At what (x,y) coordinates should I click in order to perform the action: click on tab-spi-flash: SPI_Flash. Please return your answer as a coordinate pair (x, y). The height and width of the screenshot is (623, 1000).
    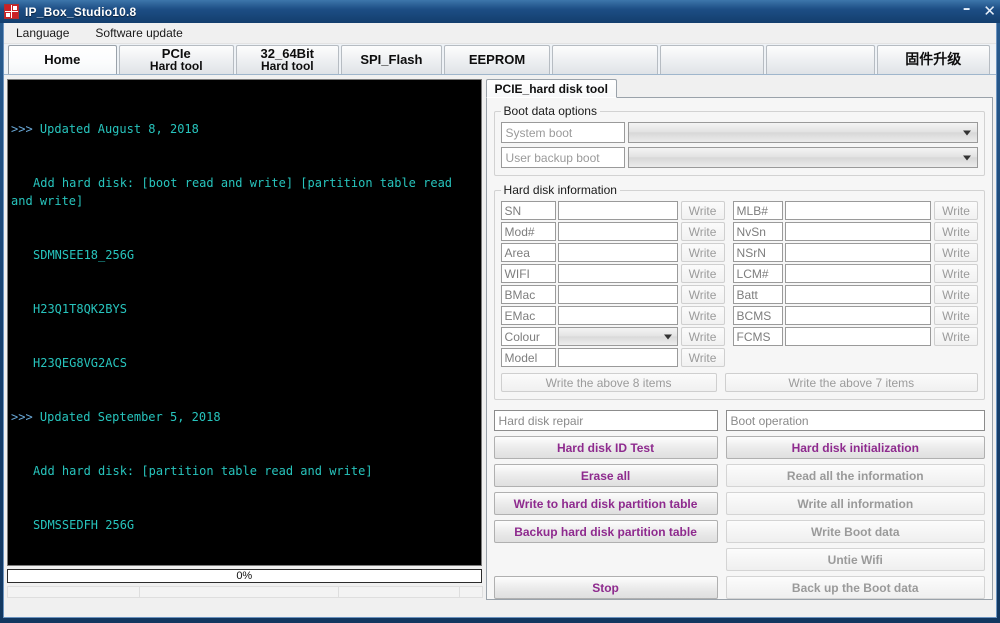
    Looking at the image, I should click on (391, 59).